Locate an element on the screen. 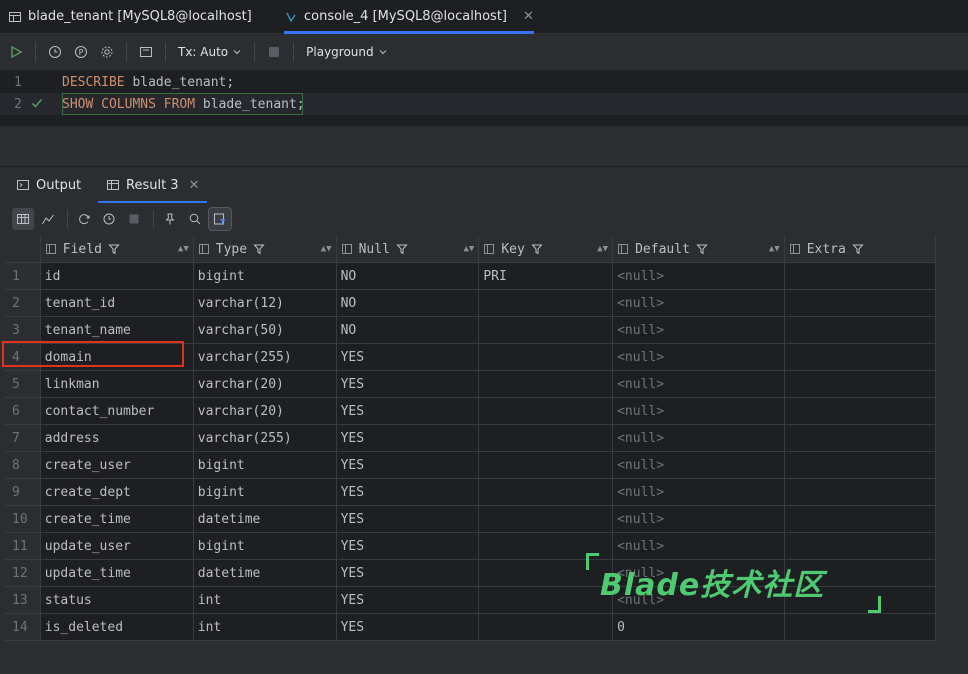 This screenshot has height=674, width=968. tab-output: Output is located at coordinates (48, 185).